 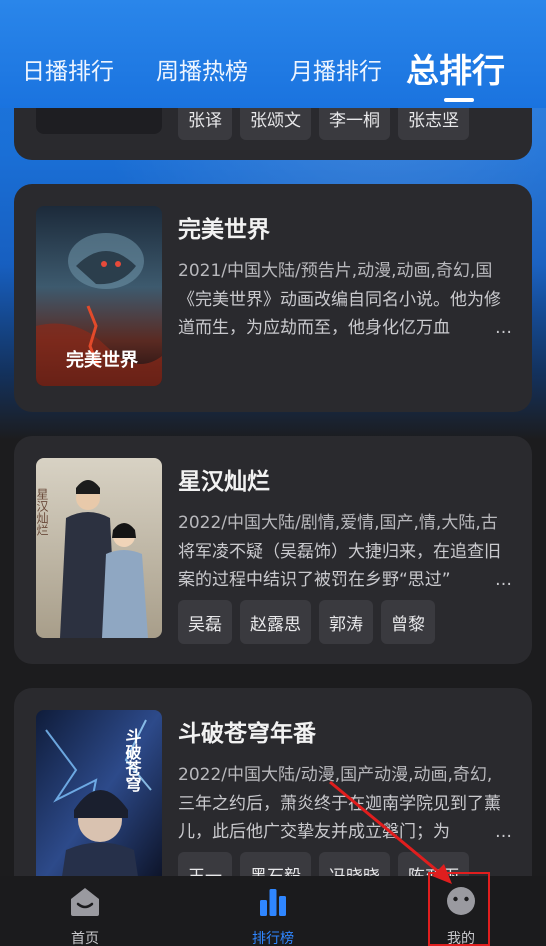 I want to click on poster-image: 完美世界, so click(x=99, y=296).